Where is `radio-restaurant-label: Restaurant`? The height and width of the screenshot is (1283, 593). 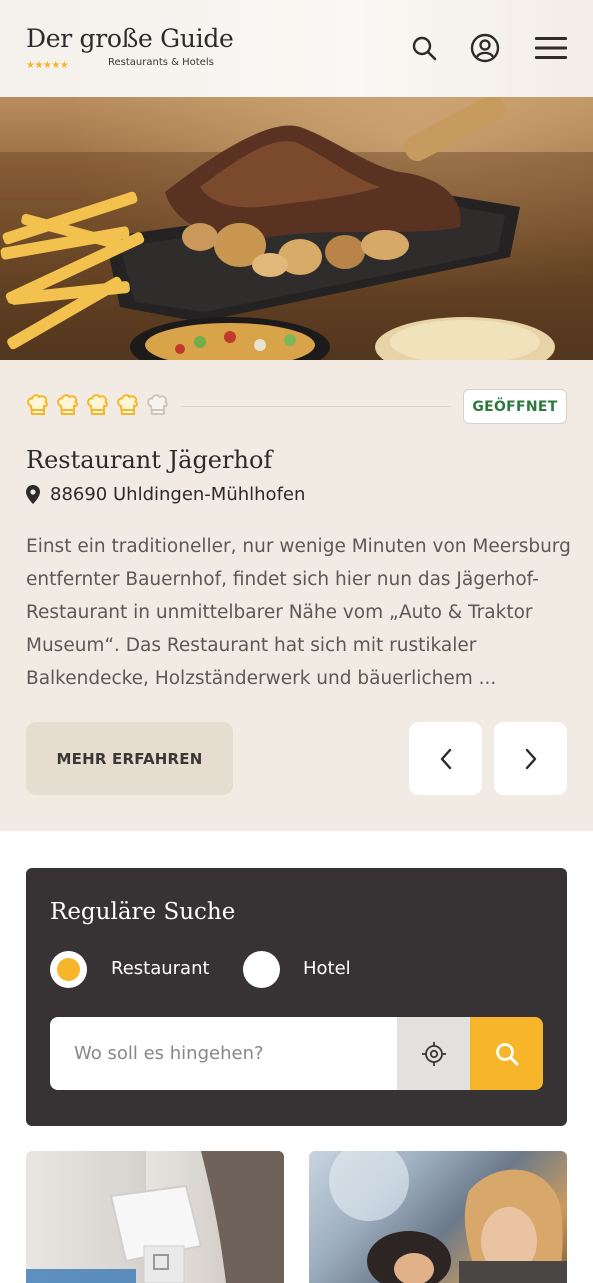 radio-restaurant-label: Restaurant is located at coordinates (160, 968).